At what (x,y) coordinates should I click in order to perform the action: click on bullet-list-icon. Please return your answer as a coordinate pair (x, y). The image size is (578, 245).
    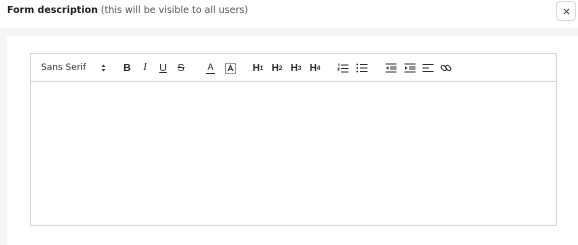
    Looking at the image, I should click on (362, 68).